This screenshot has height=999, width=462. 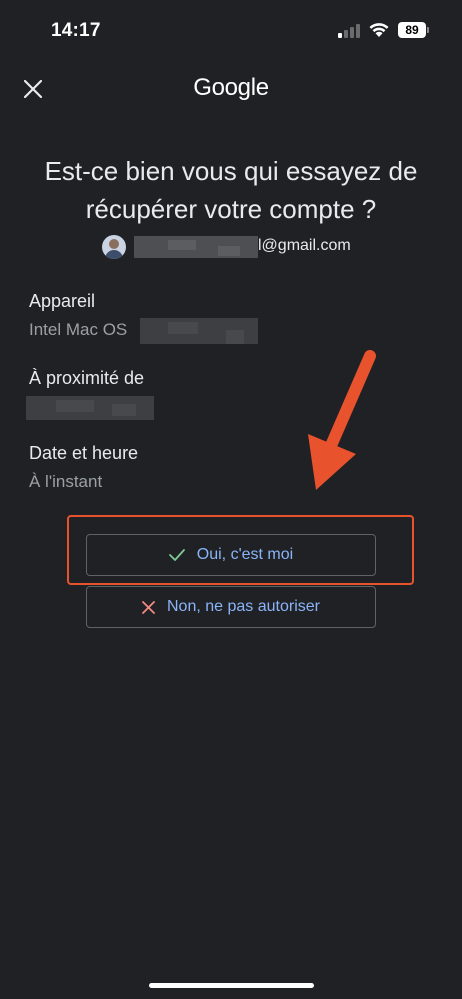 I want to click on wifi-icon, so click(x=379, y=30).